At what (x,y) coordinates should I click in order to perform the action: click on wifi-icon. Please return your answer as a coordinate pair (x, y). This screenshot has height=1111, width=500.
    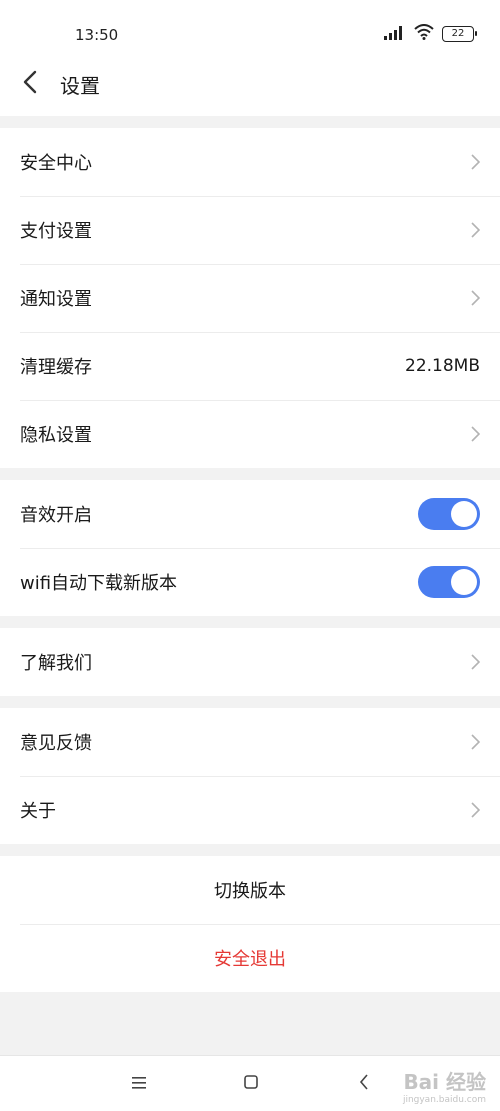
    Looking at the image, I should click on (424, 34).